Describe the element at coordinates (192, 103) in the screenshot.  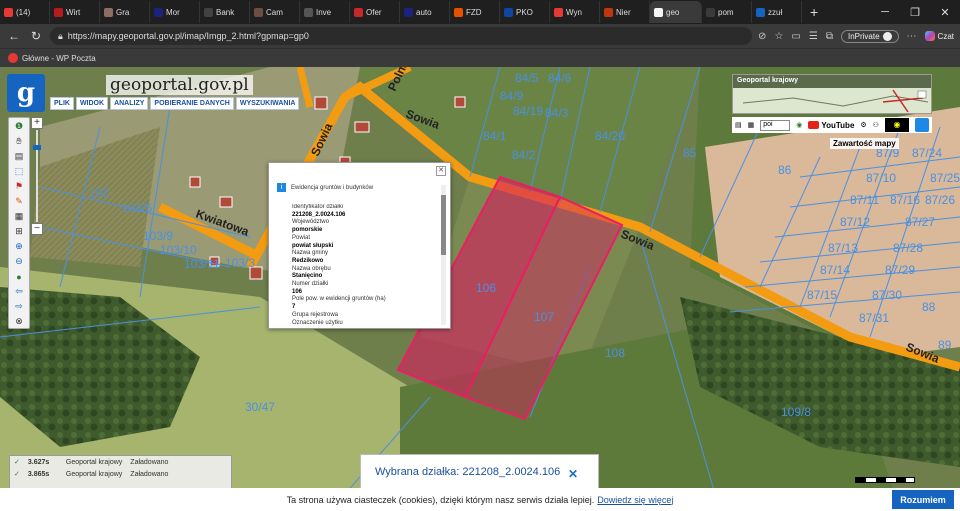
I see `menu-pobieranie-danych: POBIERANIE DANYCH` at that location.